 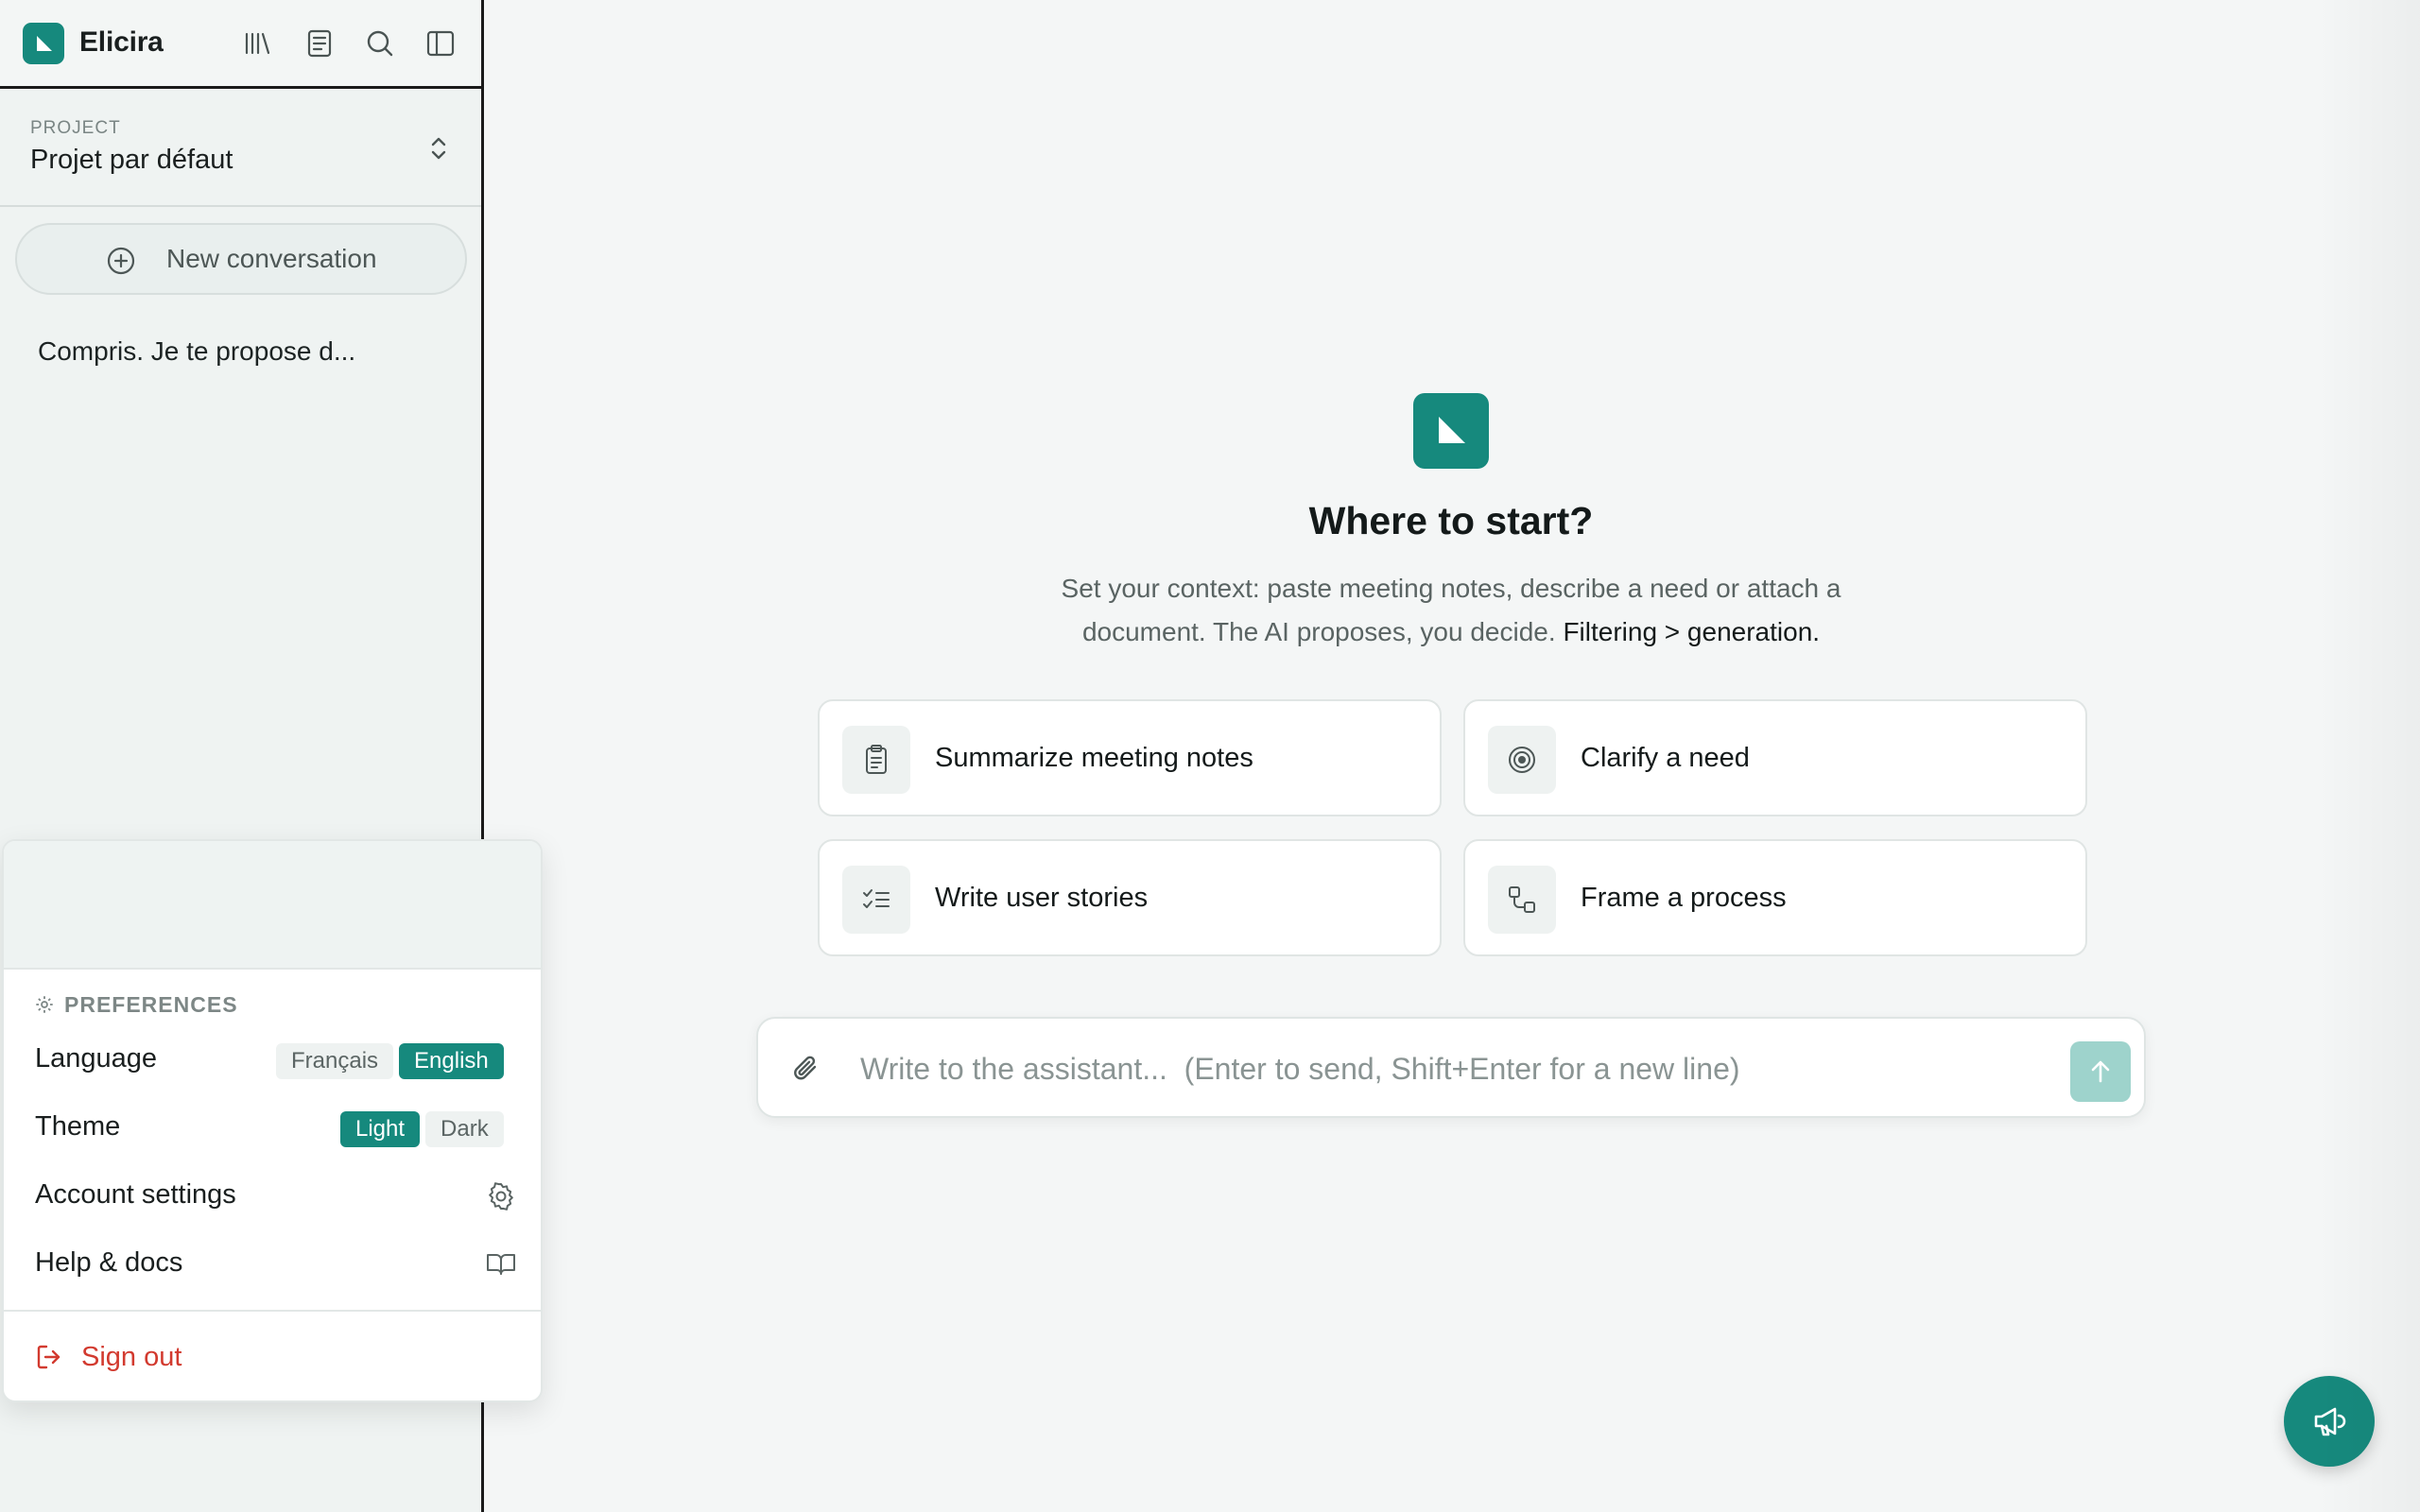 What do you see at coordinates (501, 1196) in the screenshot?
I see `settings-gear-icon` at bounding box center [501, 1196].